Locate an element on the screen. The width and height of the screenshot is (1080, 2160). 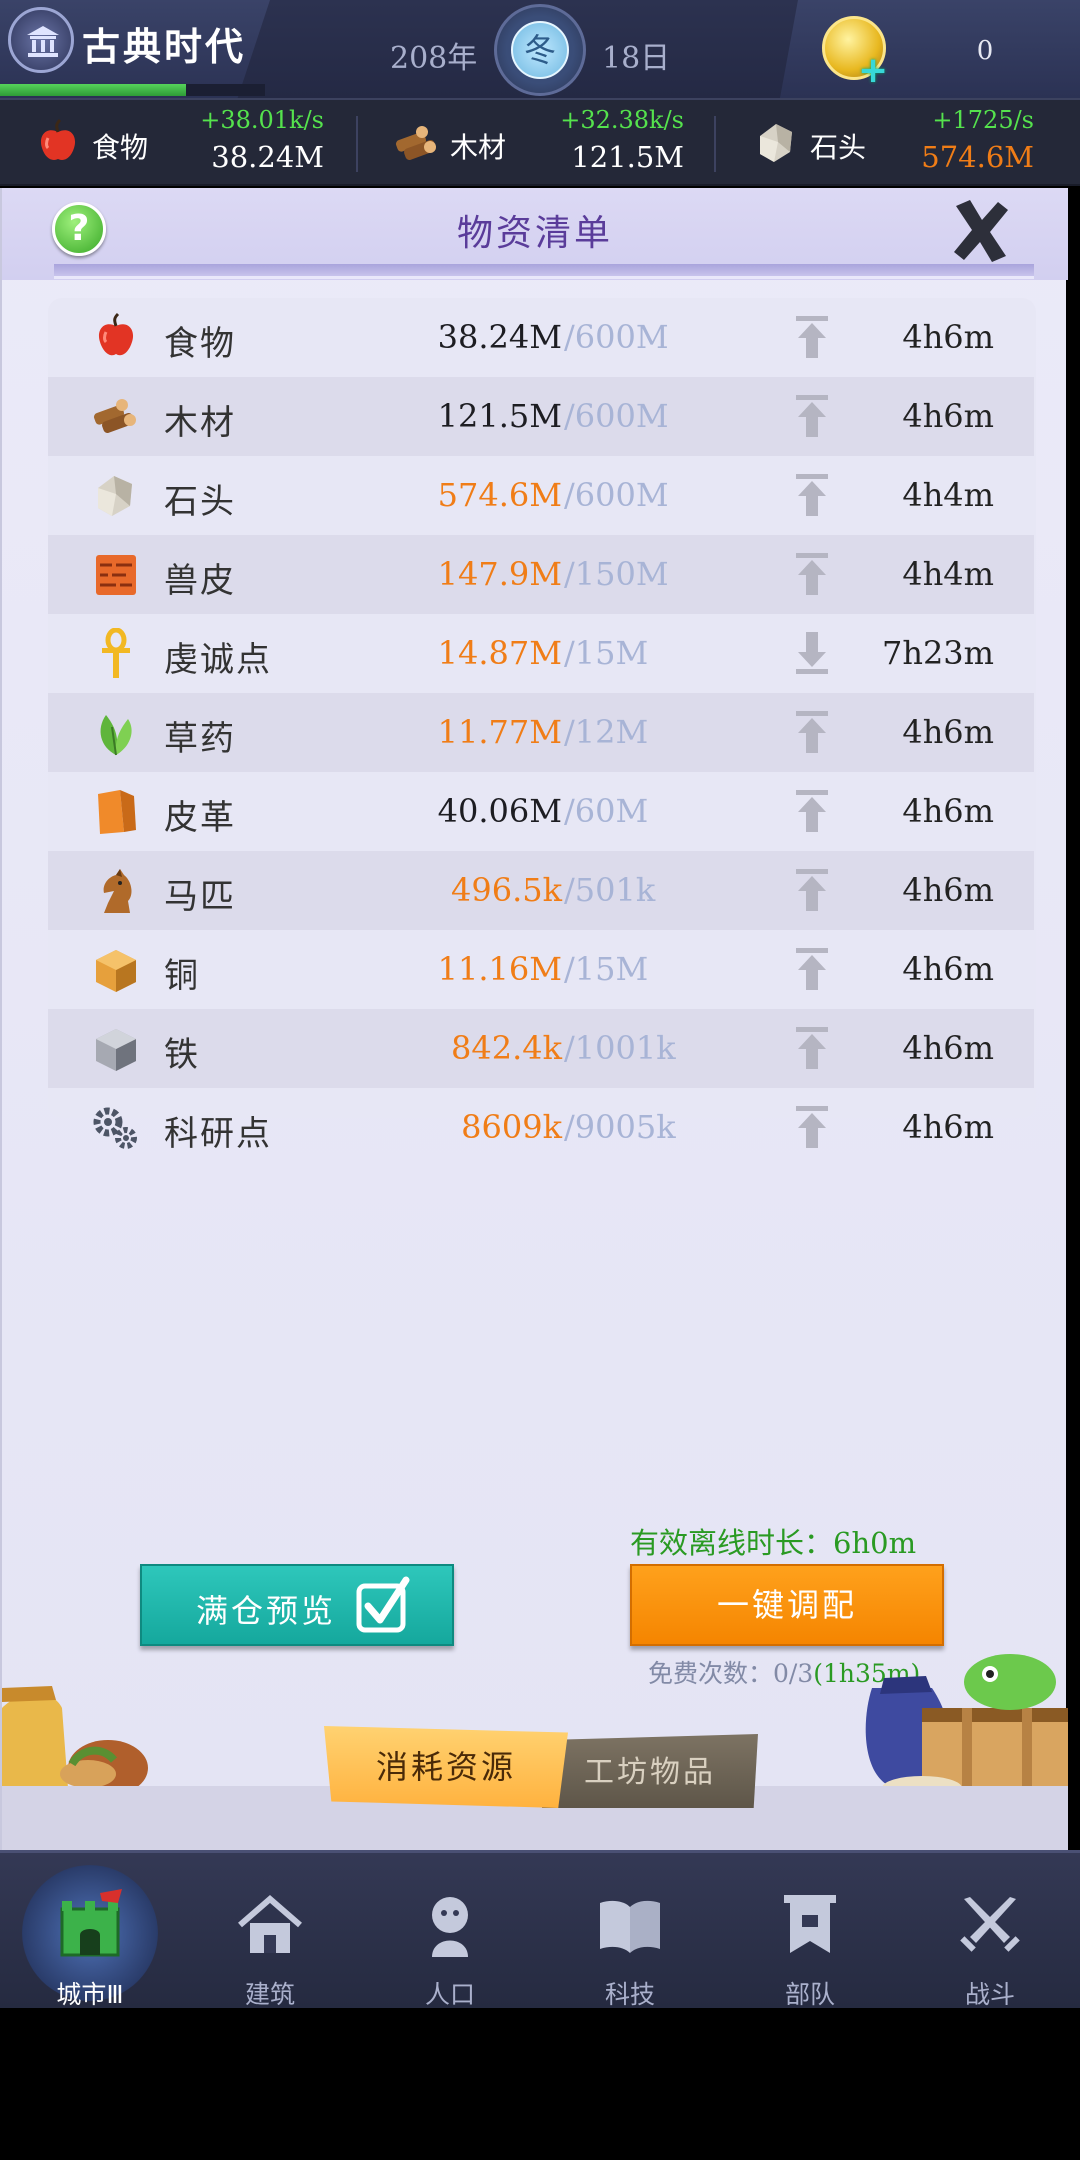
stone-icon is located at coordinates (115, 496).